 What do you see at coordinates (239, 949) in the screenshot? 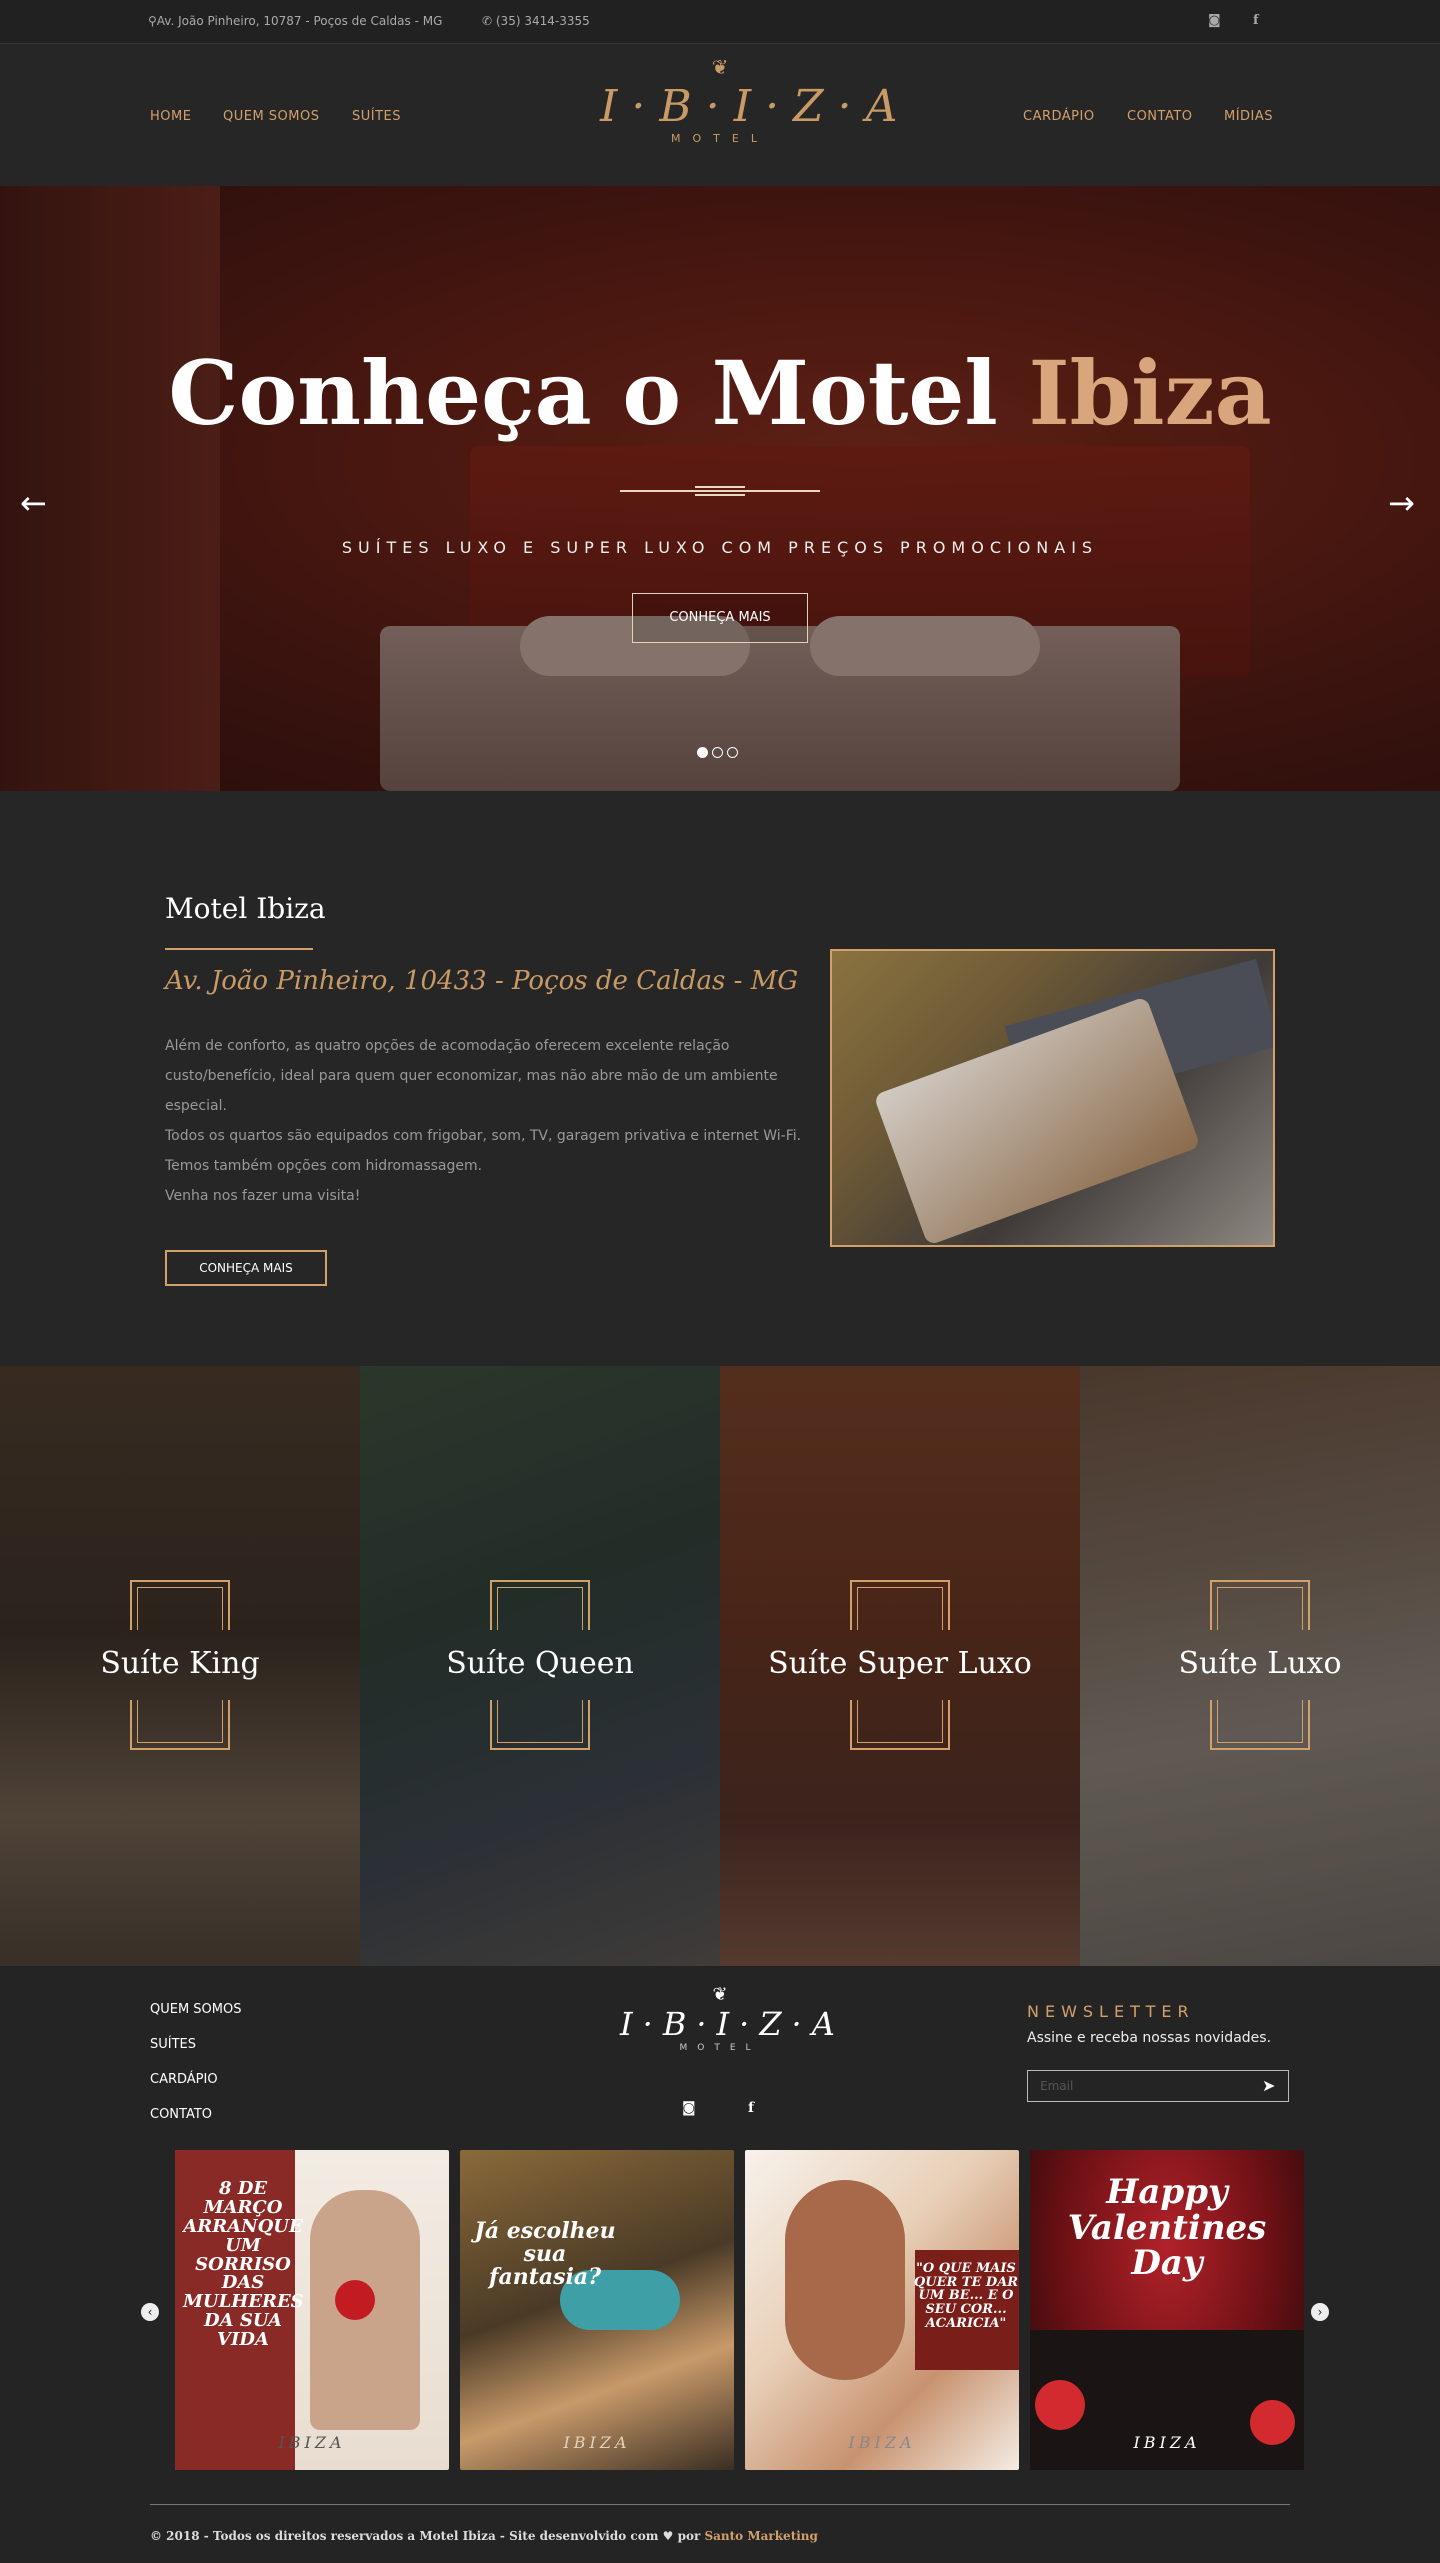
I see `about-underline` at bounding box center [239, 949].